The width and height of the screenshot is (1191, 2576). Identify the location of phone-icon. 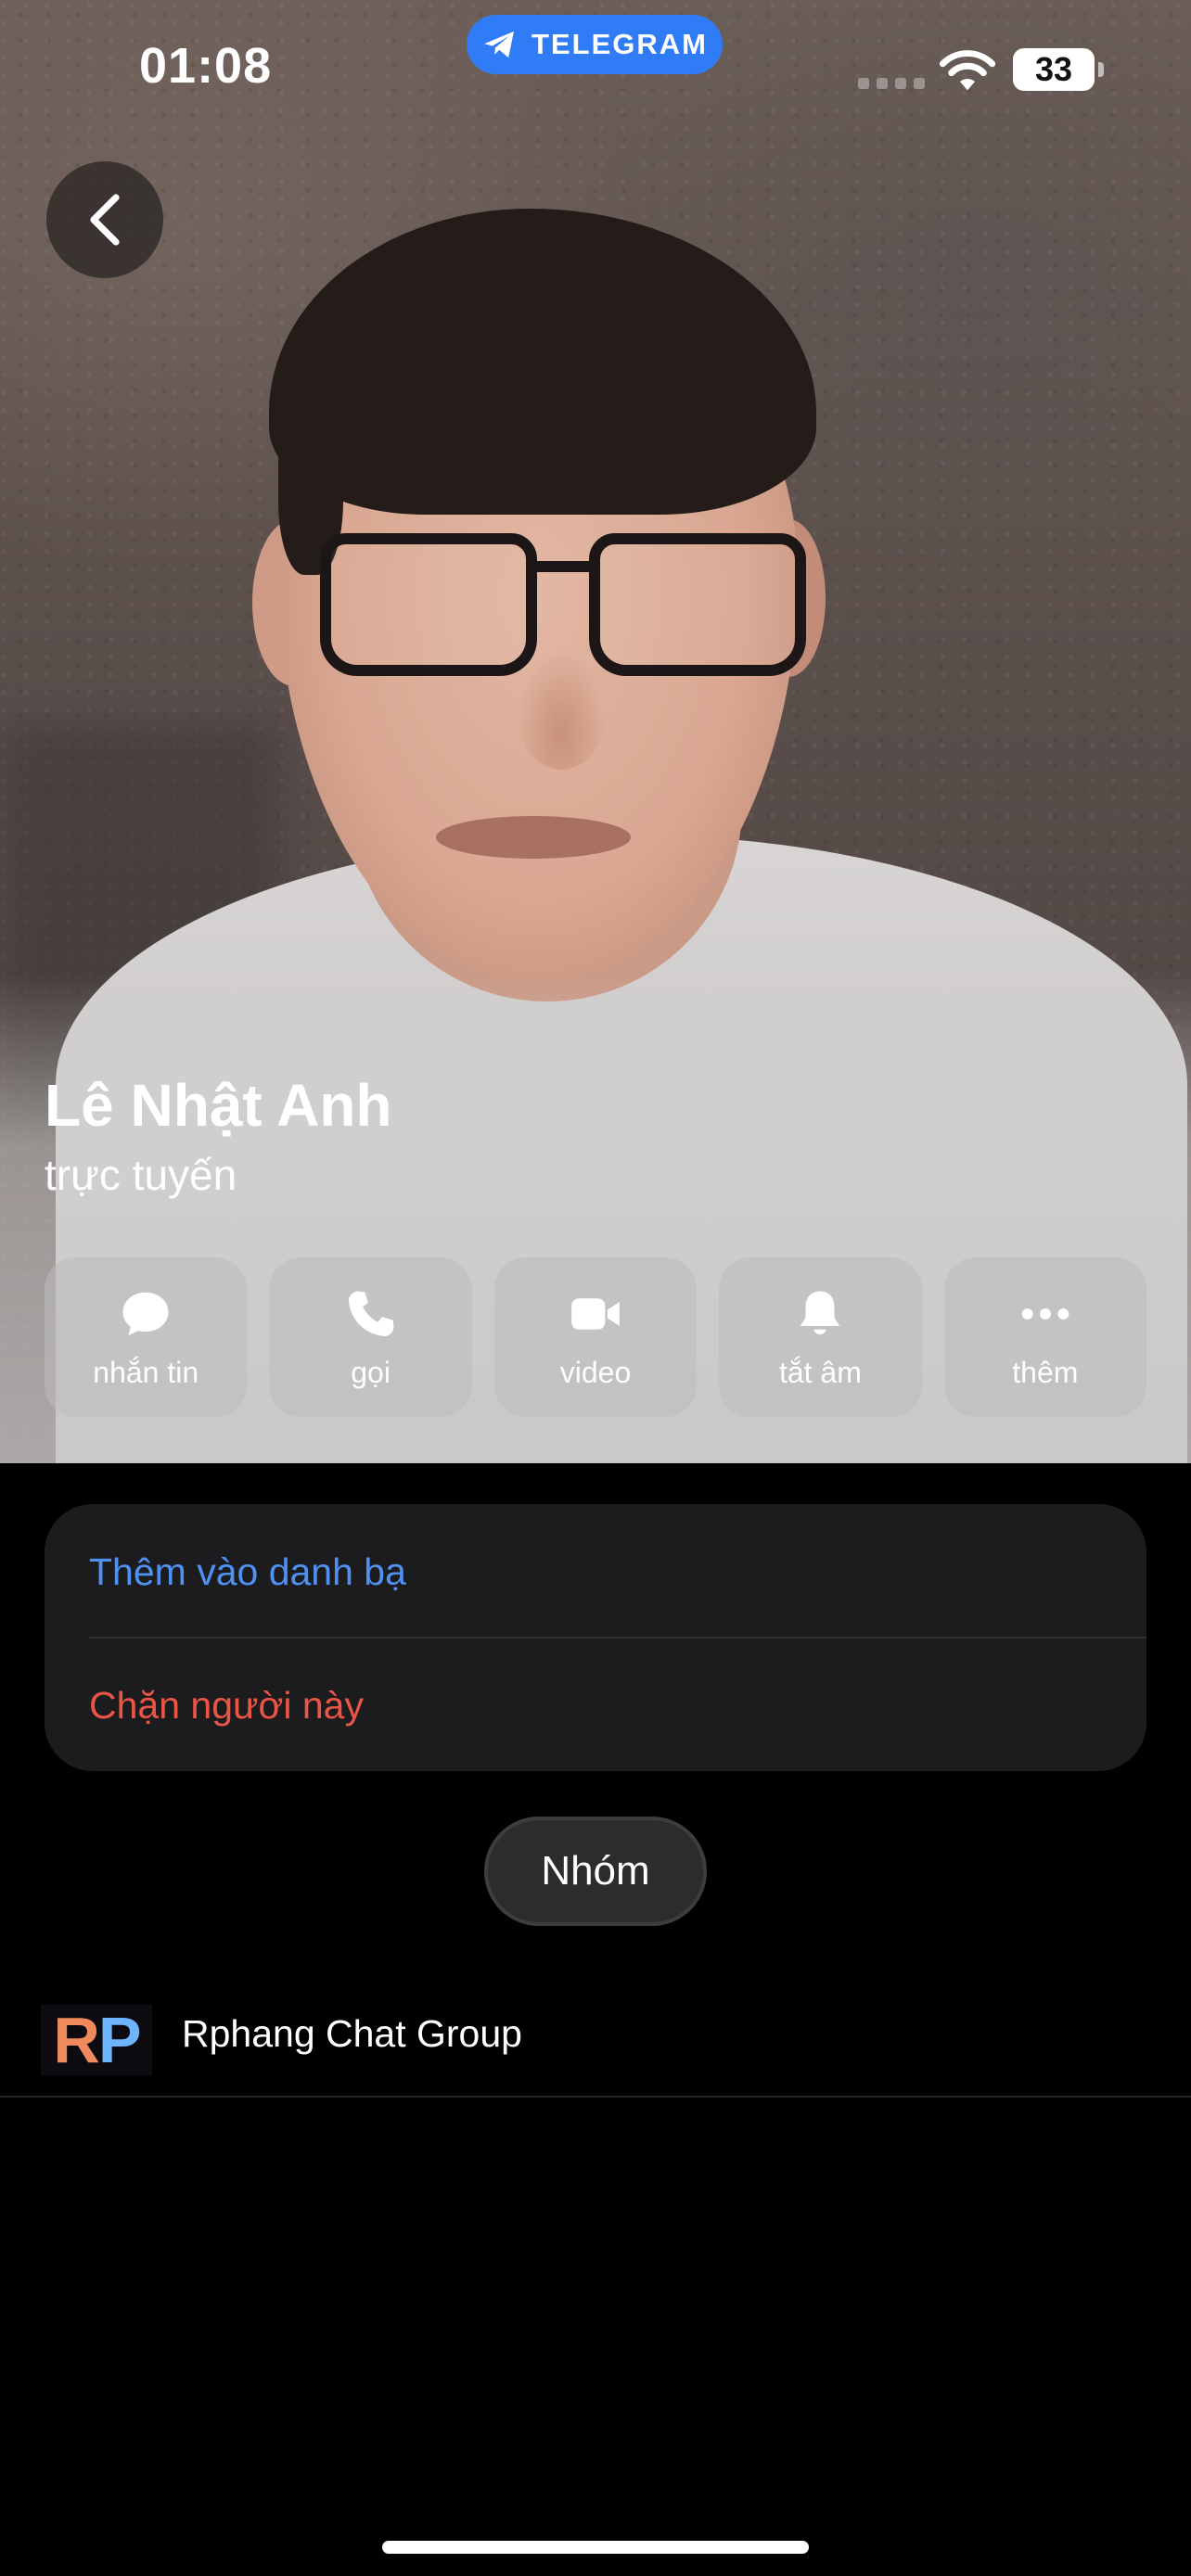
(371, 1313).